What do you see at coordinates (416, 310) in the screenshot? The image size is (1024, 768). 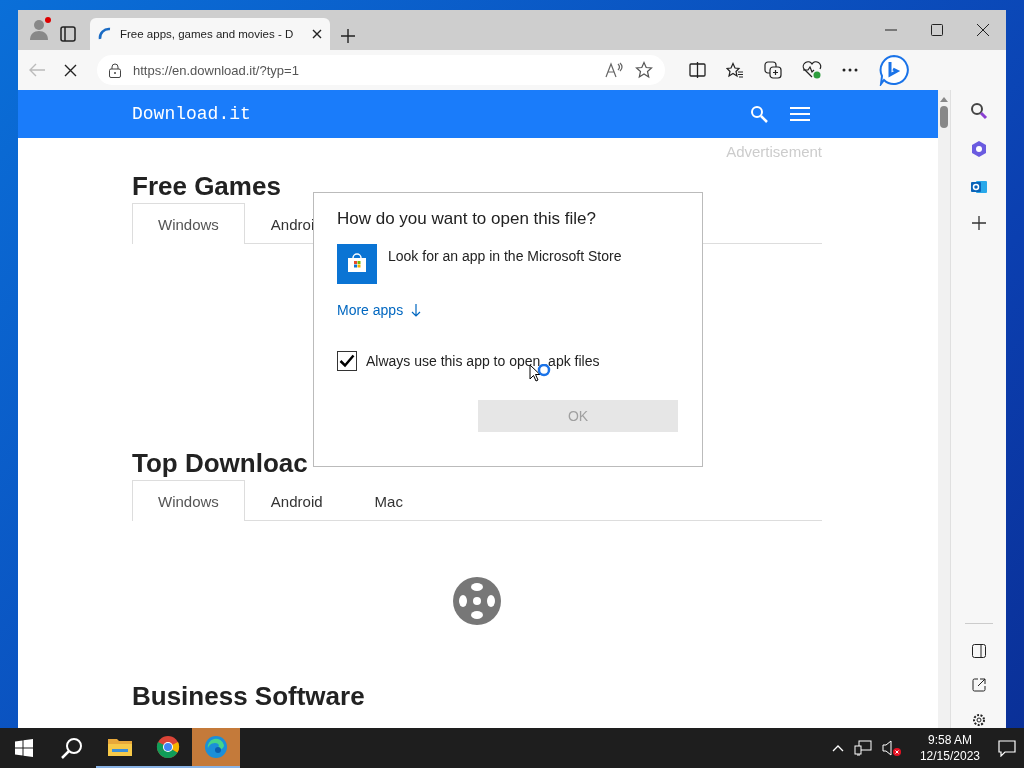 I see `down-arrow-icon` at bounding box center [416, 310].